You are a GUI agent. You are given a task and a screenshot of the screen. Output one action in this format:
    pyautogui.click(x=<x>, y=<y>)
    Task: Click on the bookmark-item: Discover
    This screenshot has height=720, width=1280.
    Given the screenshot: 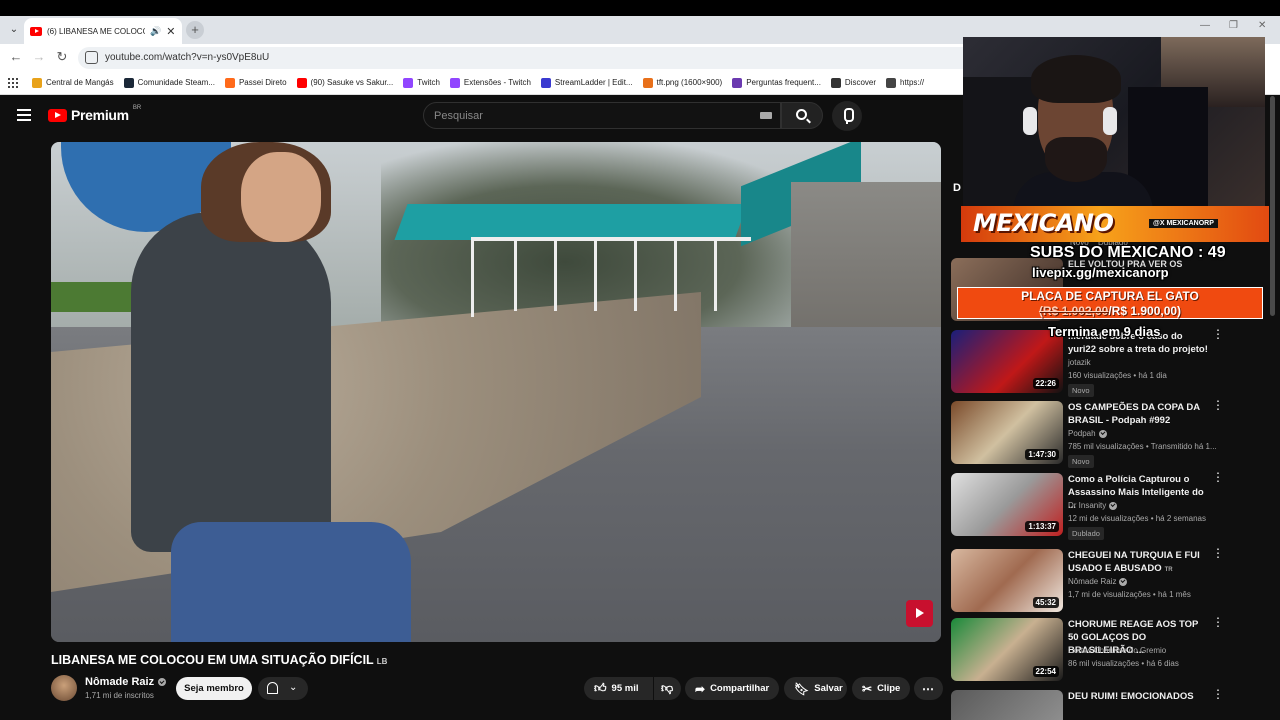 What is the action you would take?
    pyautogui.click(x=853, y=82)
    